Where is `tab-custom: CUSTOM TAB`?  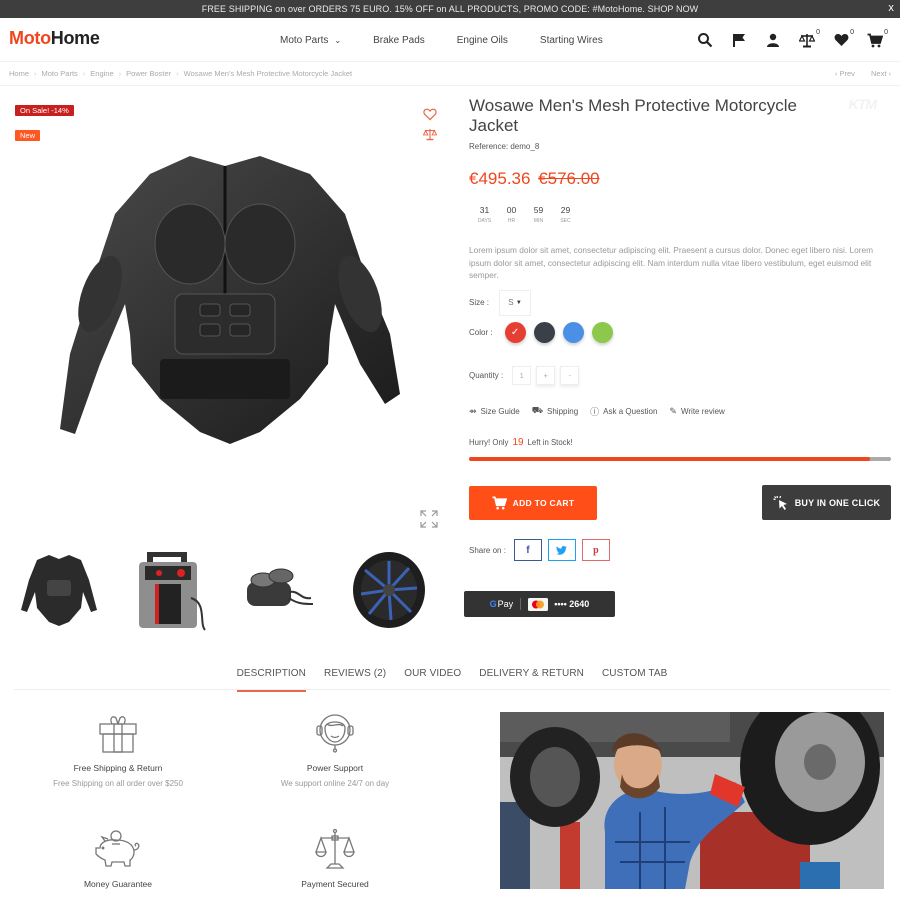
tab-custom: CUSTOM TAB is located at coordinates (634, 679).